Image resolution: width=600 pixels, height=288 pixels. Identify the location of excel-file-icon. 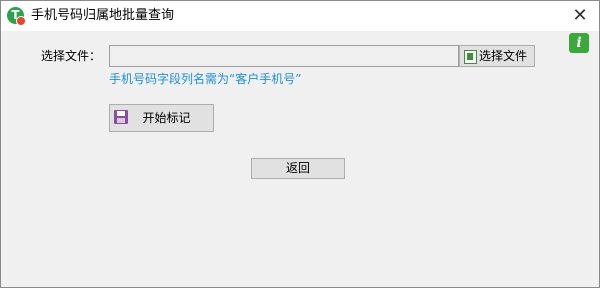
(470, 57).